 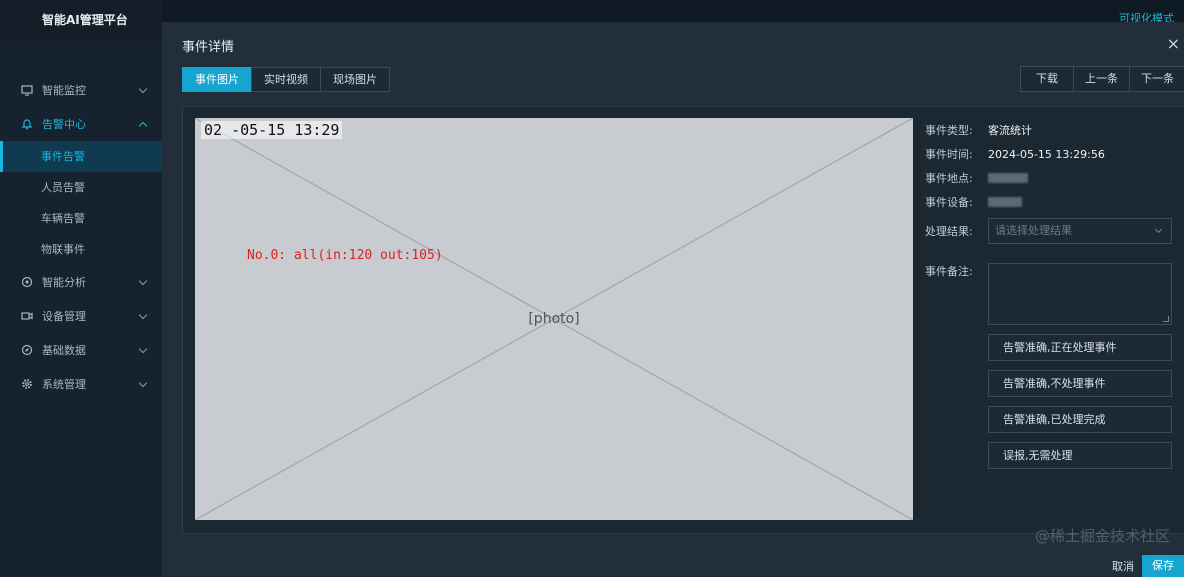 What do you see at coordinates (949, 178) in the screenshot?
I see `event-location-label: 事件地点:` at bounding box center [949, 178].